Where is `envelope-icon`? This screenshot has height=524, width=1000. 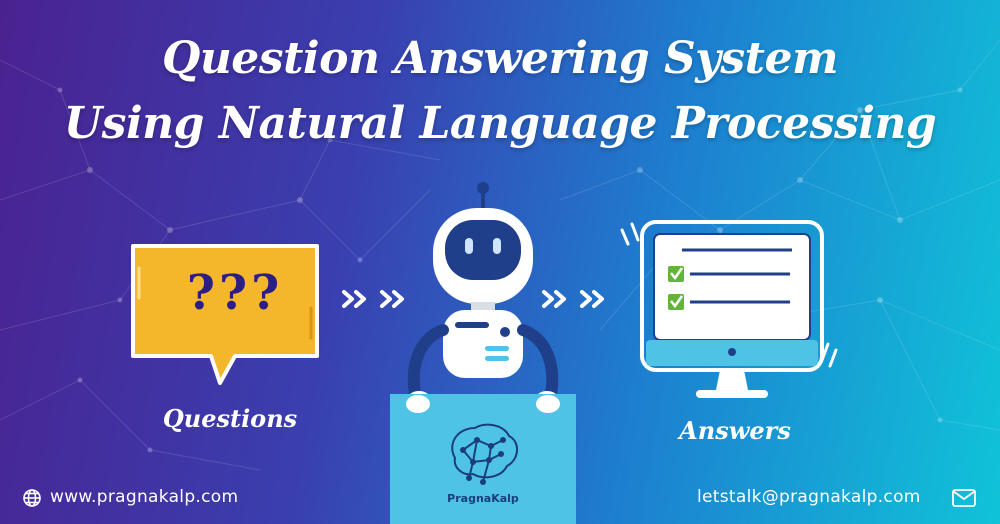 envelope-icon is located at coordinates (964, 498).